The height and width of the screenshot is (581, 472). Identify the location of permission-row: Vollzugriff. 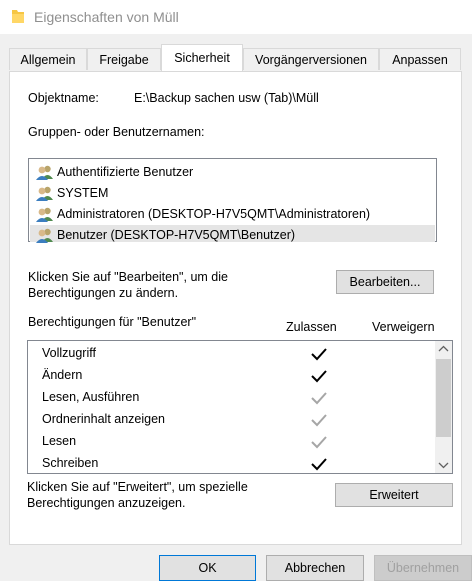
(230, 354).